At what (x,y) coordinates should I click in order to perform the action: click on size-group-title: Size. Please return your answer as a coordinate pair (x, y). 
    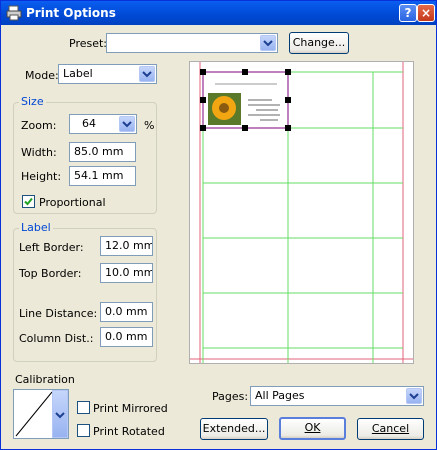
    Looking at the image, I should click on (32, 101).